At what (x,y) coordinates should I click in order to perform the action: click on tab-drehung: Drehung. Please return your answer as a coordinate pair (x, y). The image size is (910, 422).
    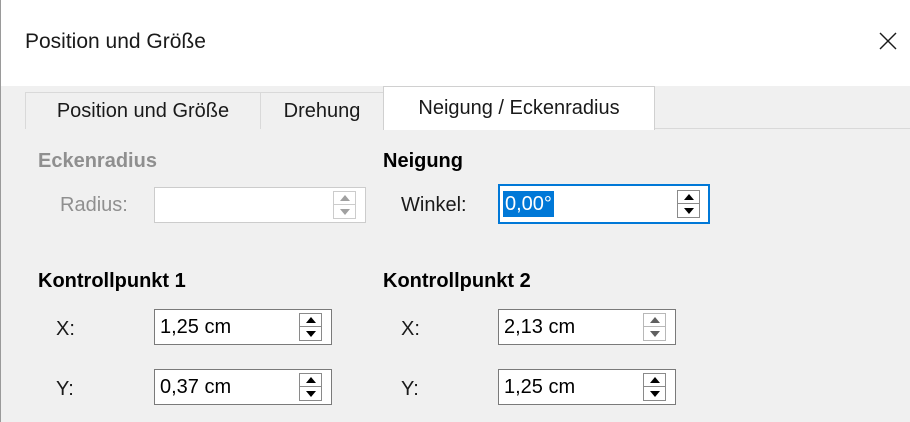
    Looking at the image, I should click on (322, 110).